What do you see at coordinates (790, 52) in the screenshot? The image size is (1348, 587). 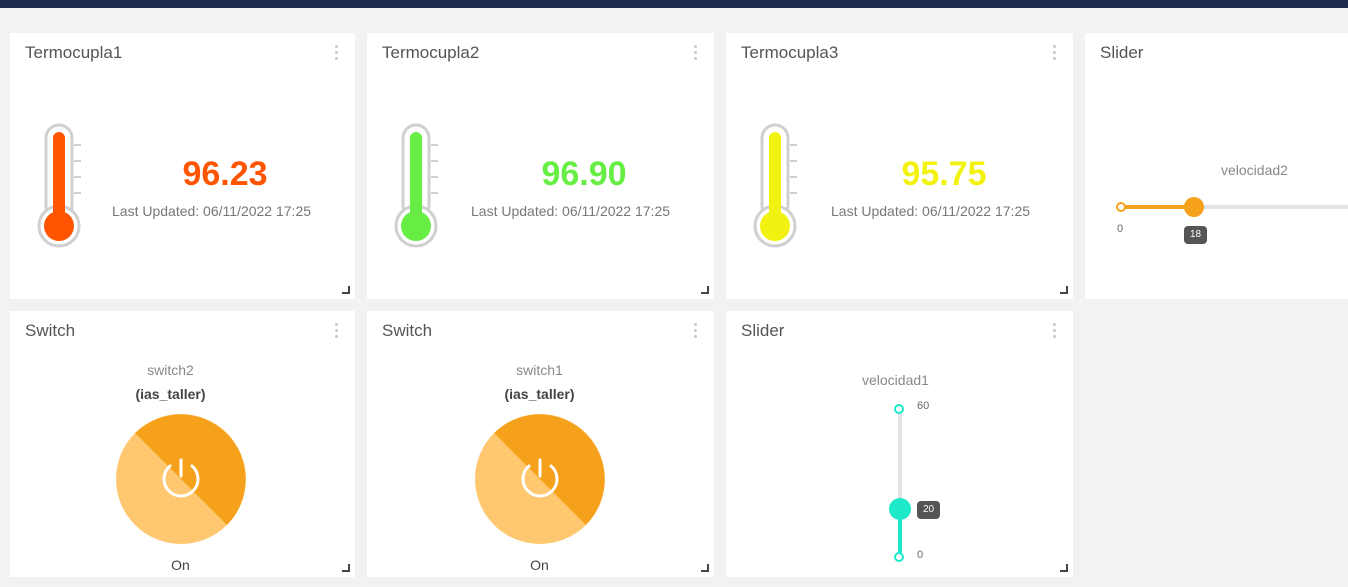 I see `widget-title: Termocupla3` at bounding box center [790, 52].